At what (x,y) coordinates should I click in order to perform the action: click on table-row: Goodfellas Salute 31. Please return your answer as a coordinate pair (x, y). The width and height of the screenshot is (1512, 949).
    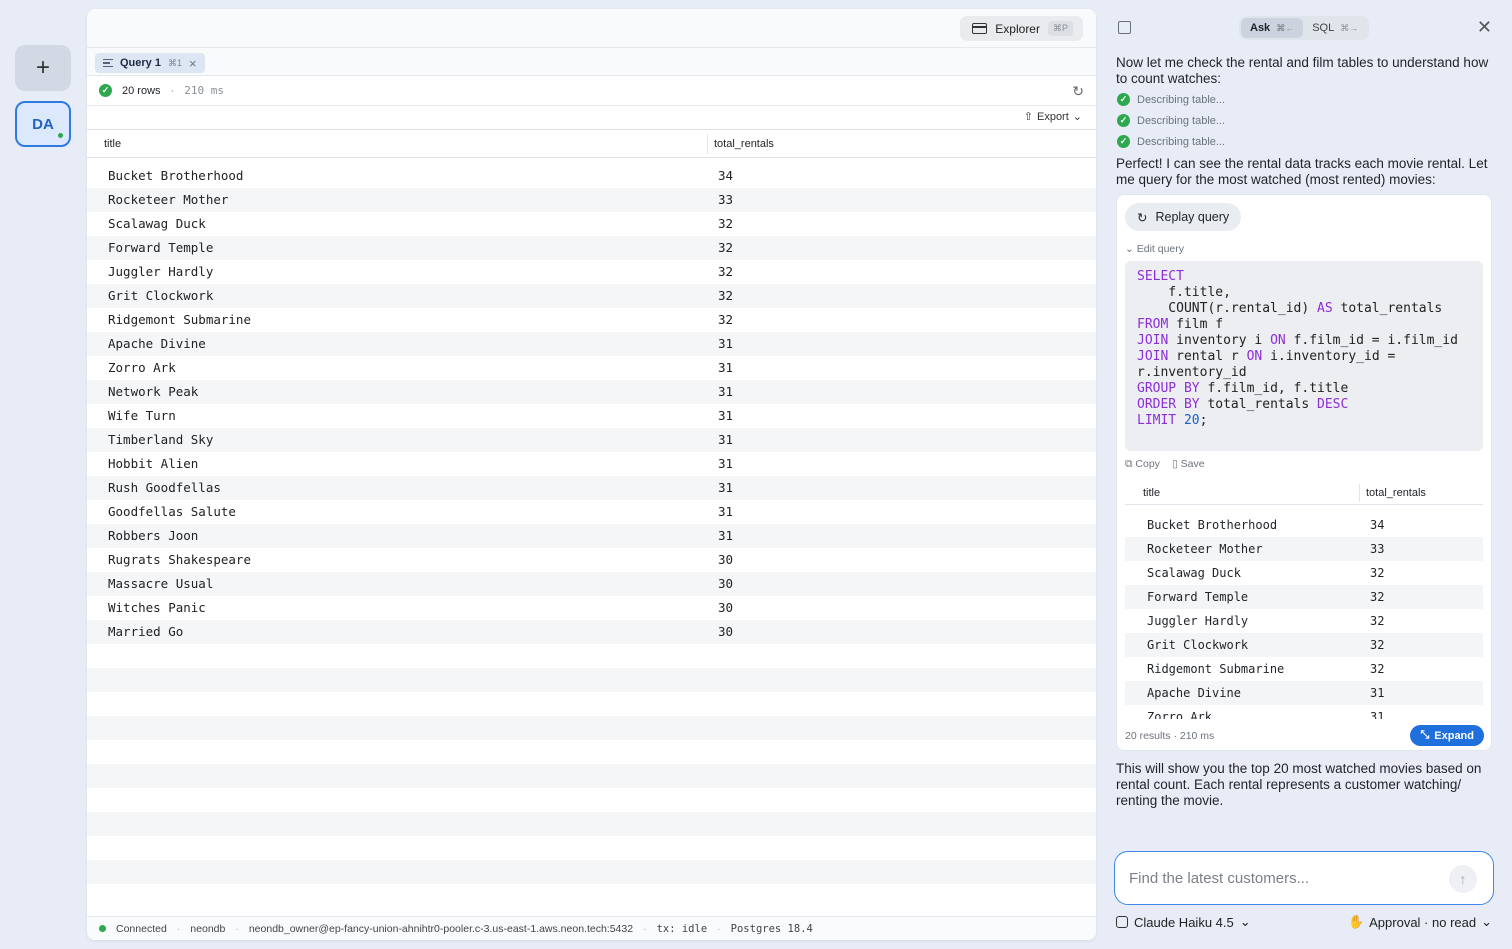
    Looking at the image, I should click on (591, 512).